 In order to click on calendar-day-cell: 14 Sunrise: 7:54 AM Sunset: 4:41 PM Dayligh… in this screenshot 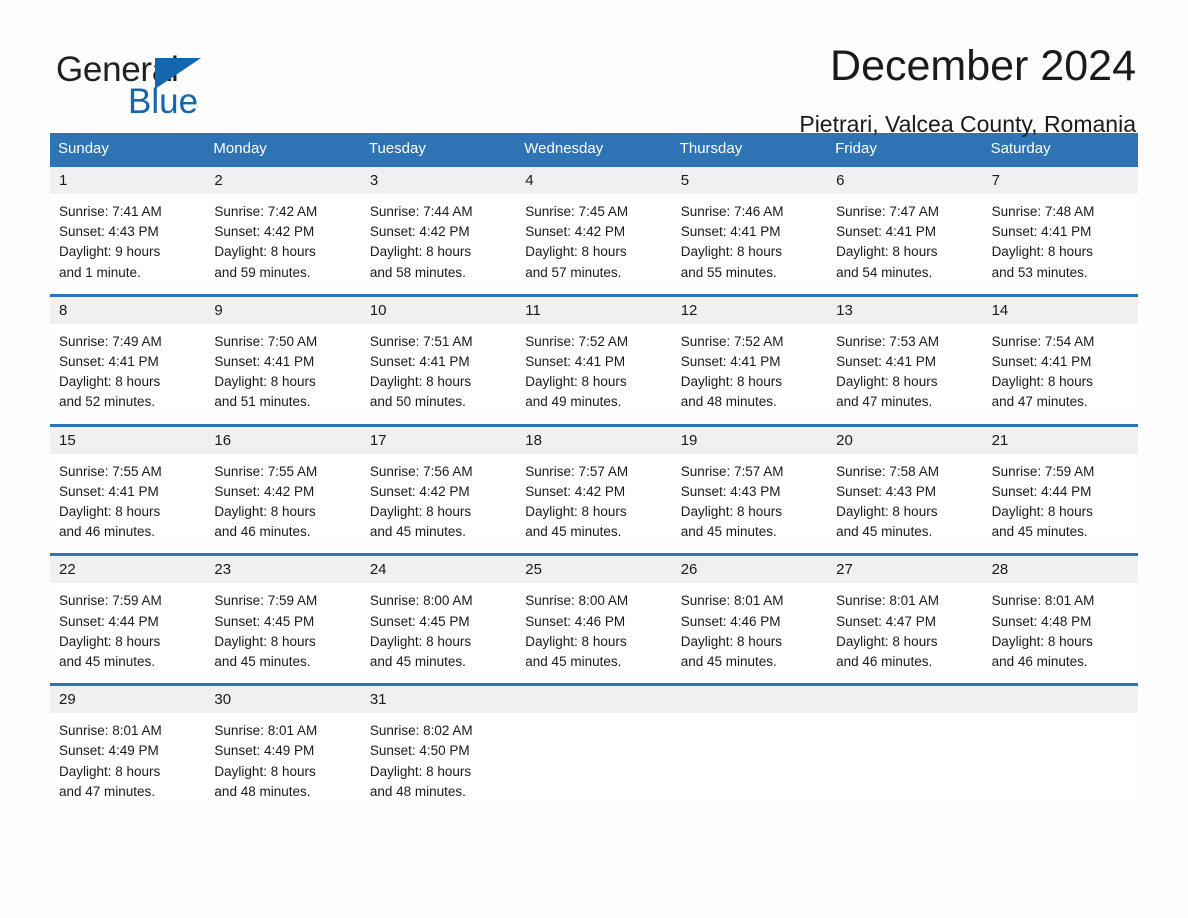, I will do `click(1060, 354)`.